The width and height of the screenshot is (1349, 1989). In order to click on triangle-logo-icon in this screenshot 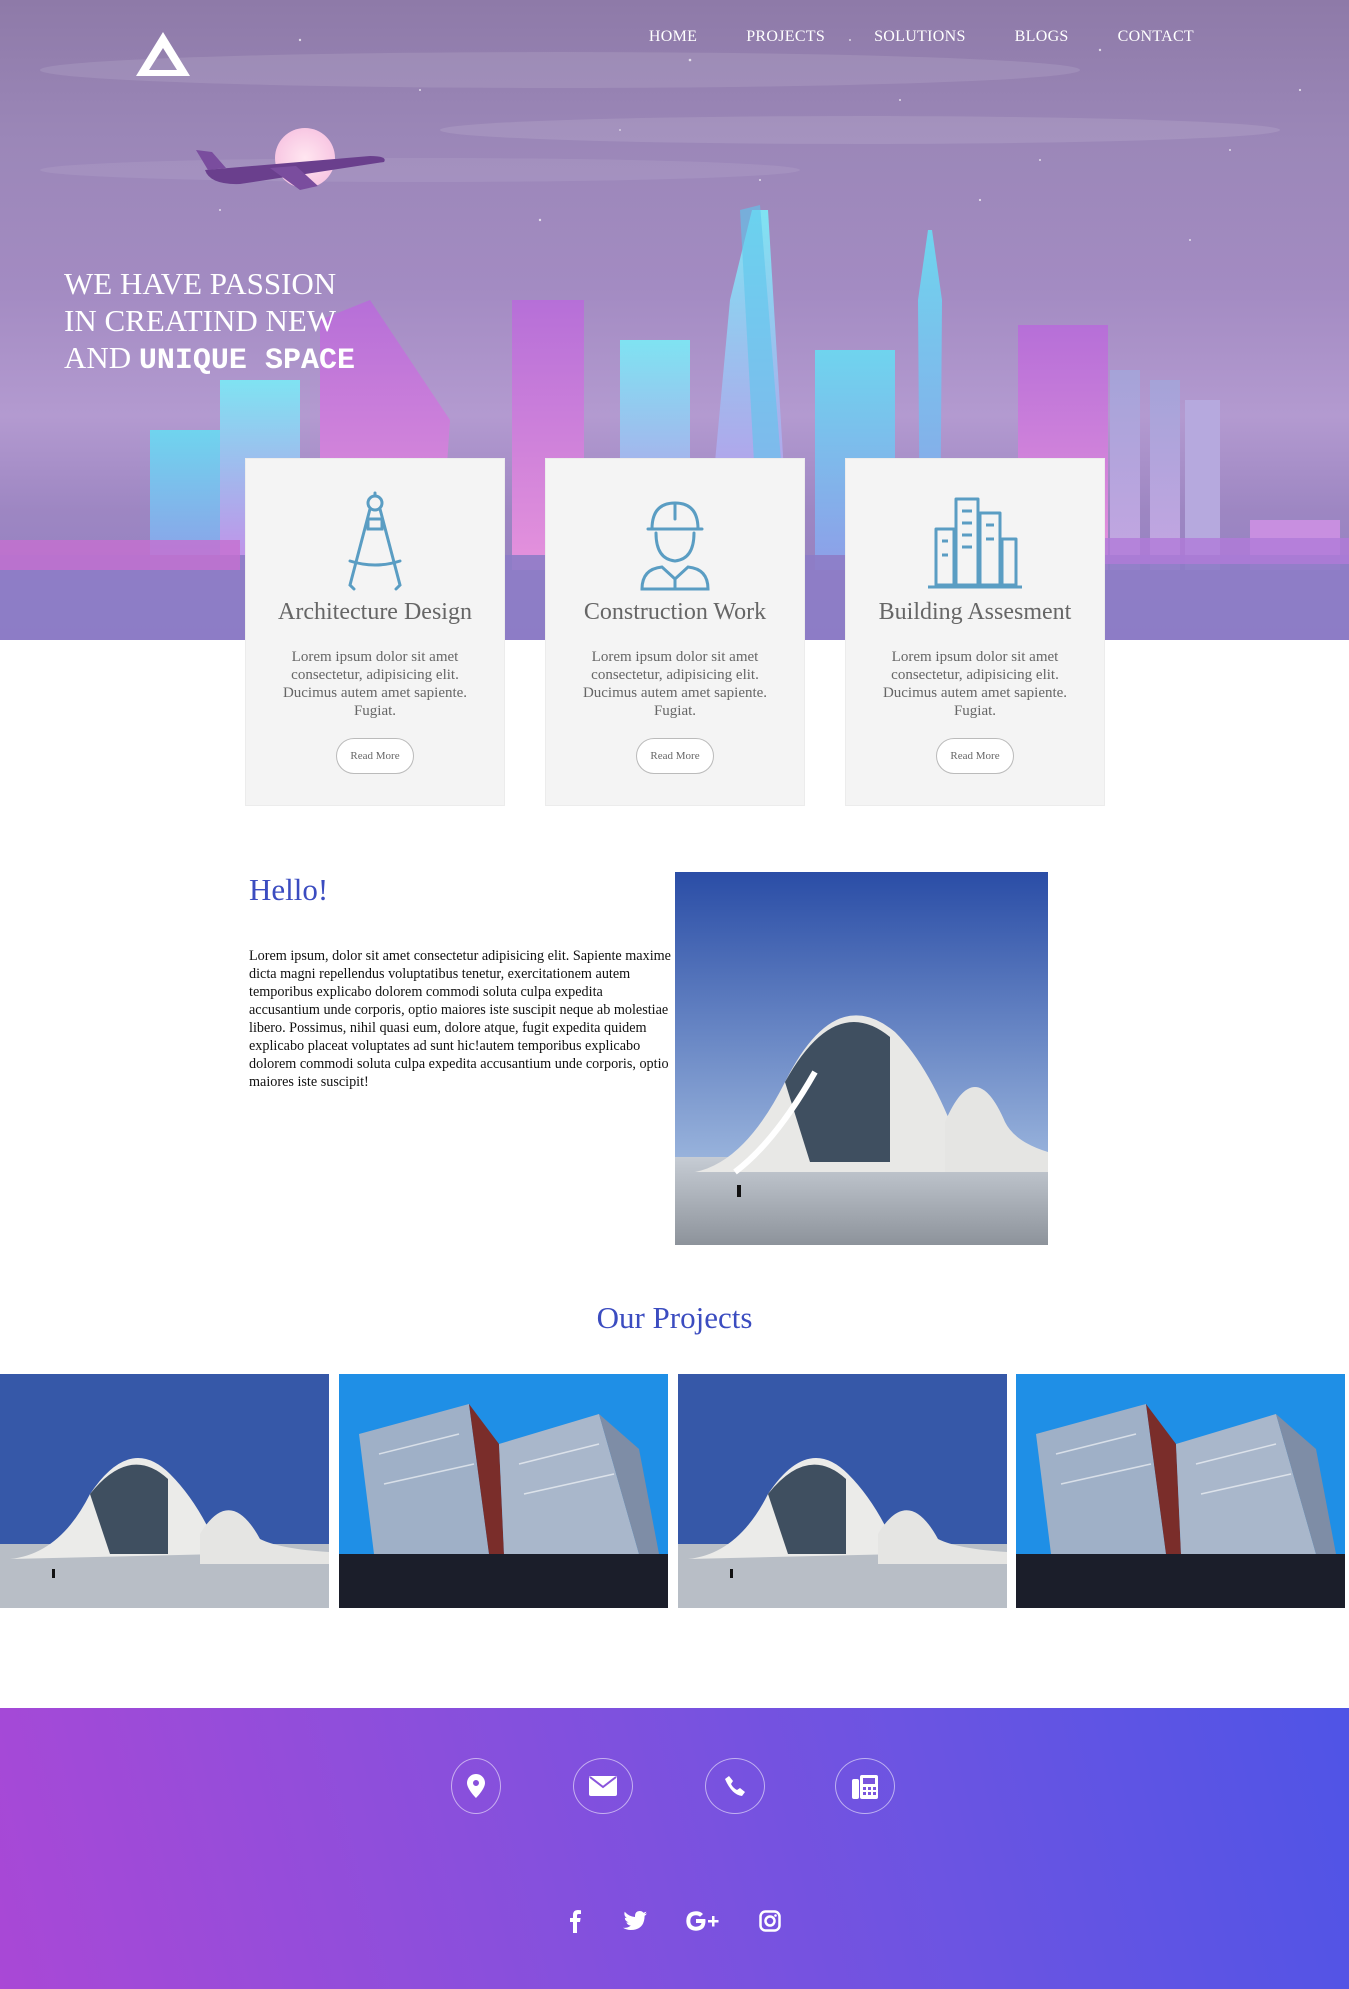, I will do `click(163, 54)`.